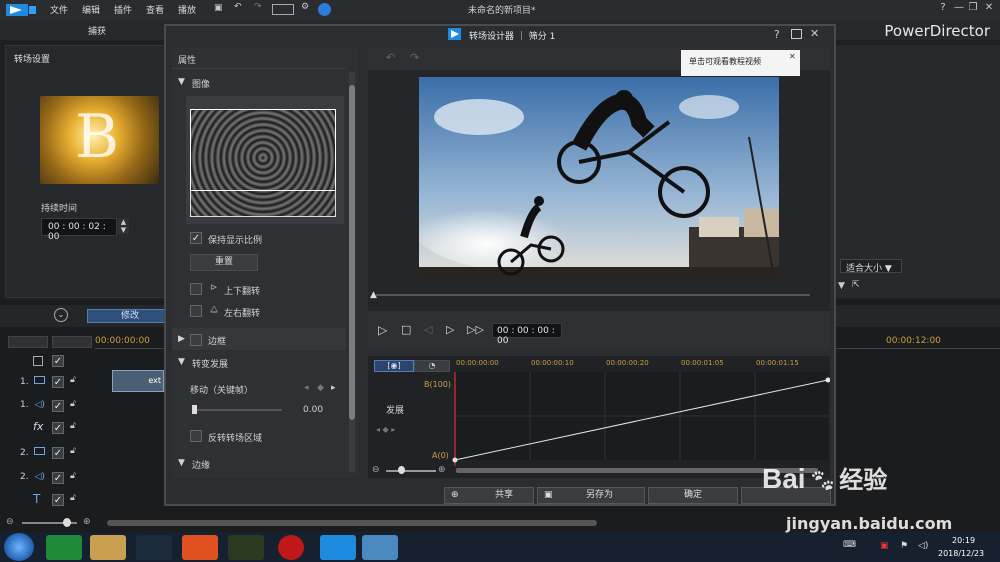 This screenshot has height=562, width=1000. Describe the element at coordinates (291, 547) in the screenshot. I see `record-icon` at that location.